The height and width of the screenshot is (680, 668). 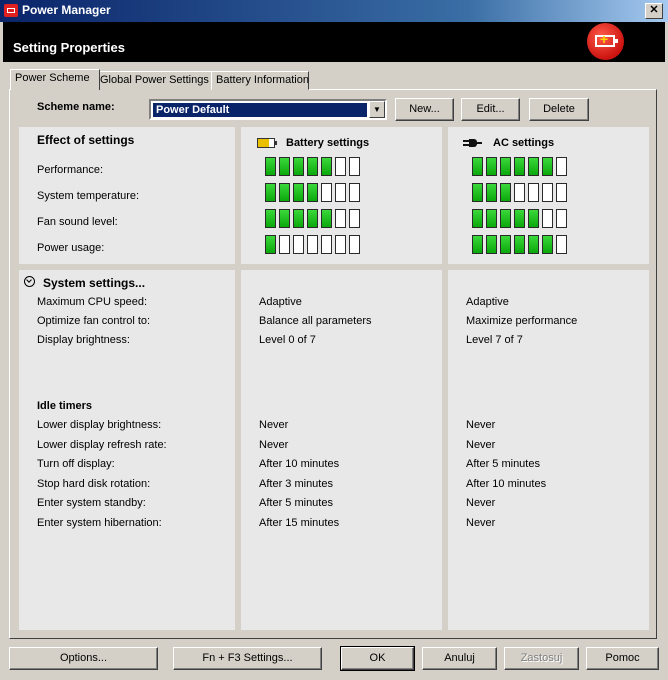 I want to click on expand-circle-icon, so click(x=29, y=281).